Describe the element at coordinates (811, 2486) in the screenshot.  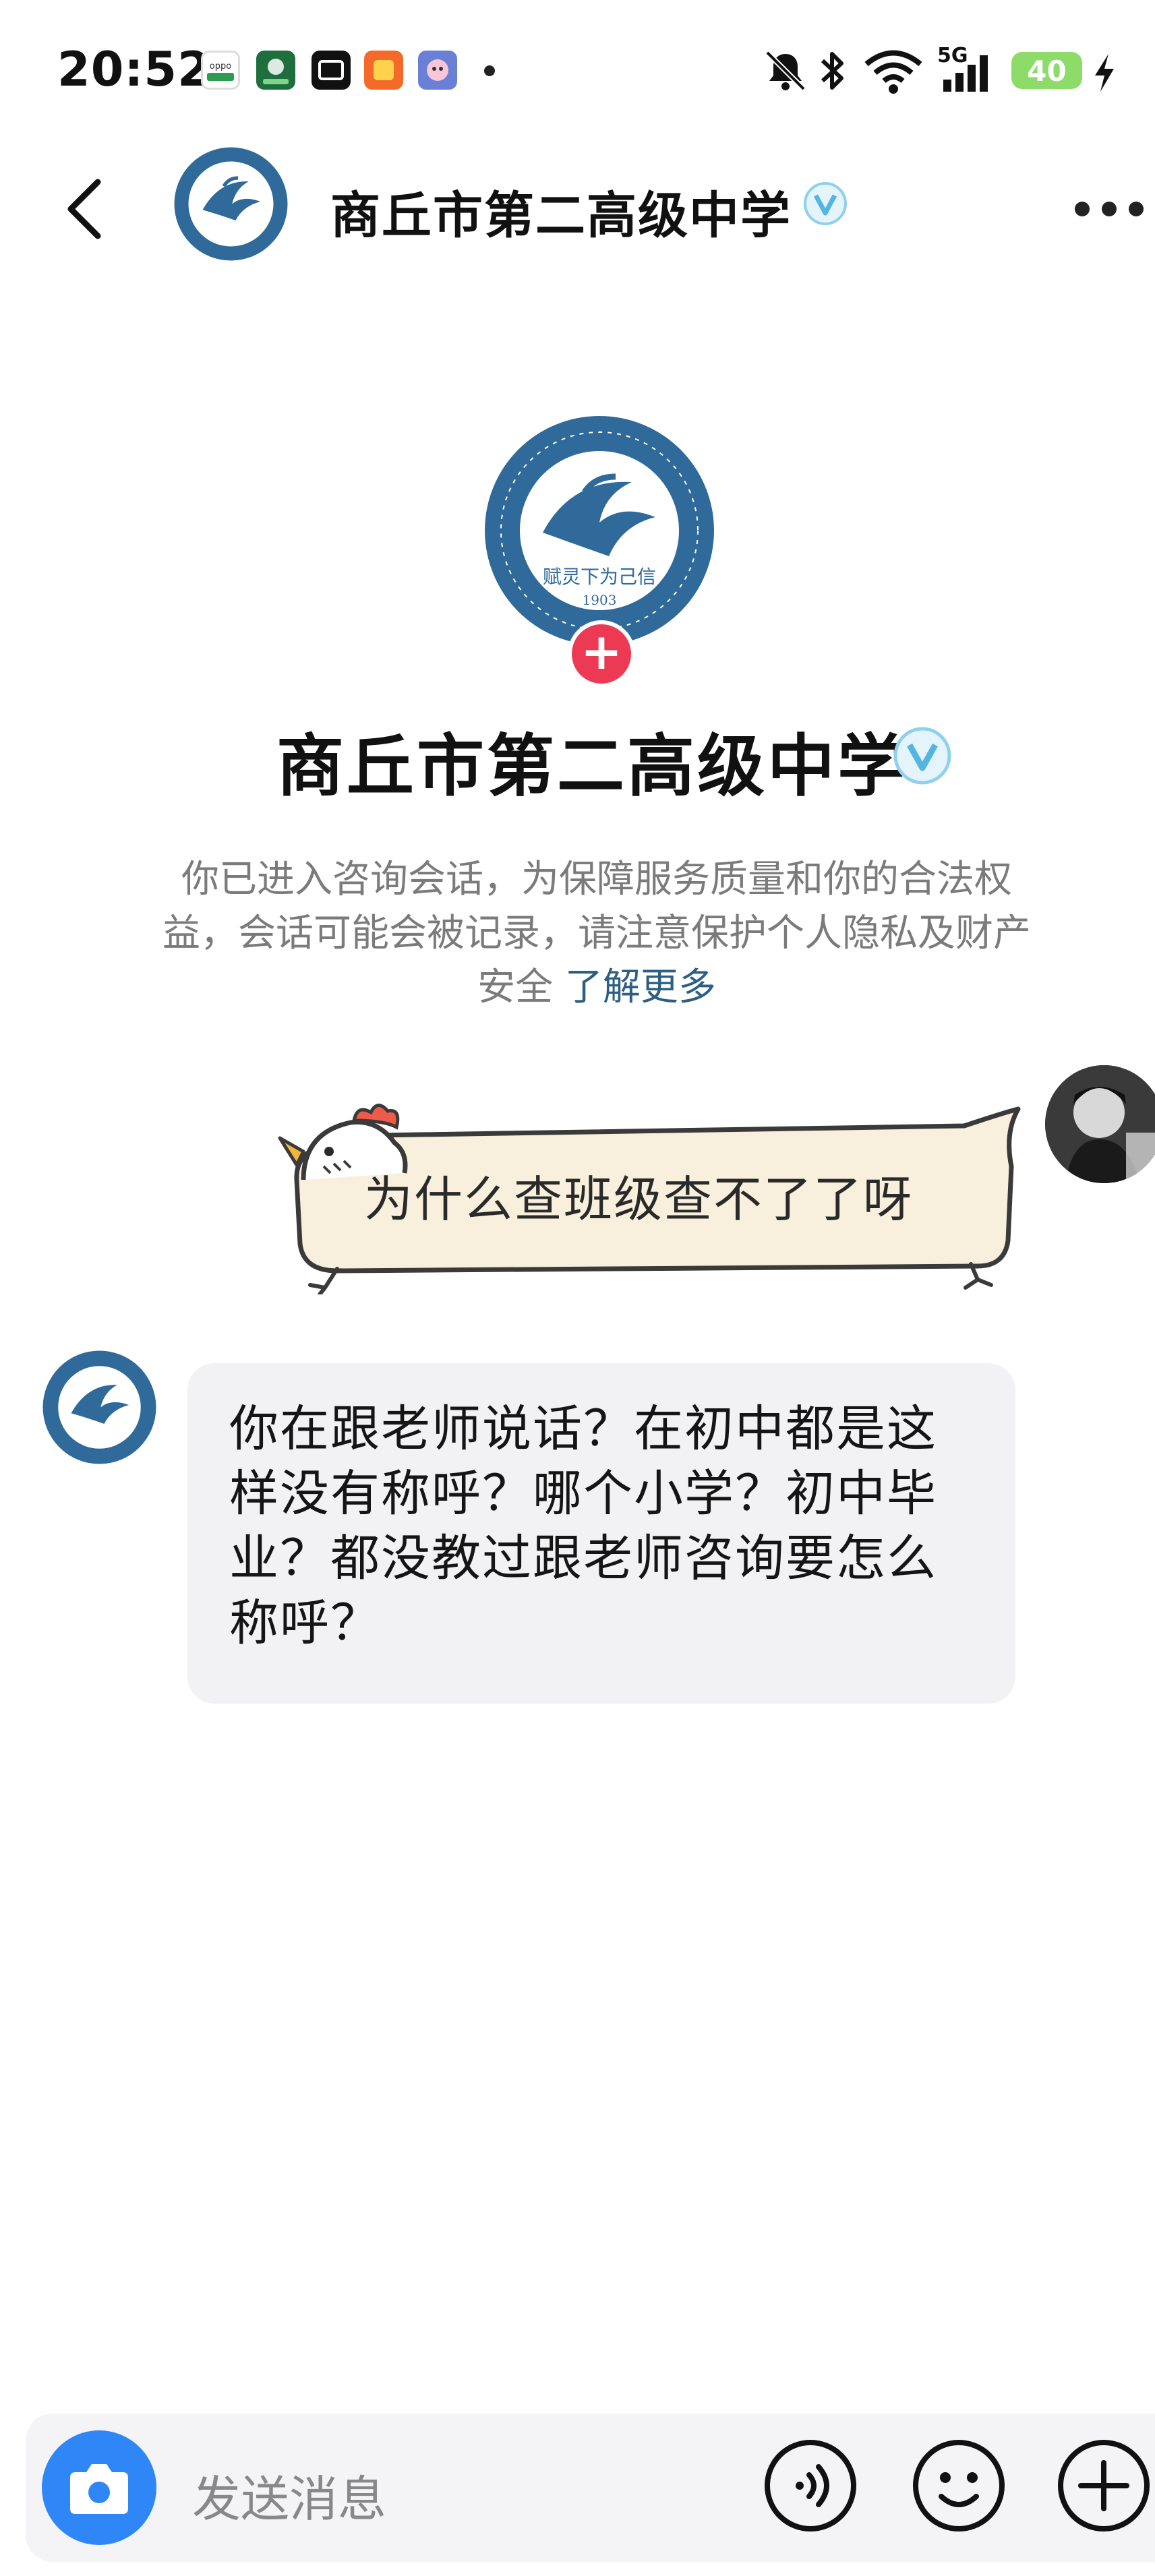
I see `voice-input-icon` at that location.